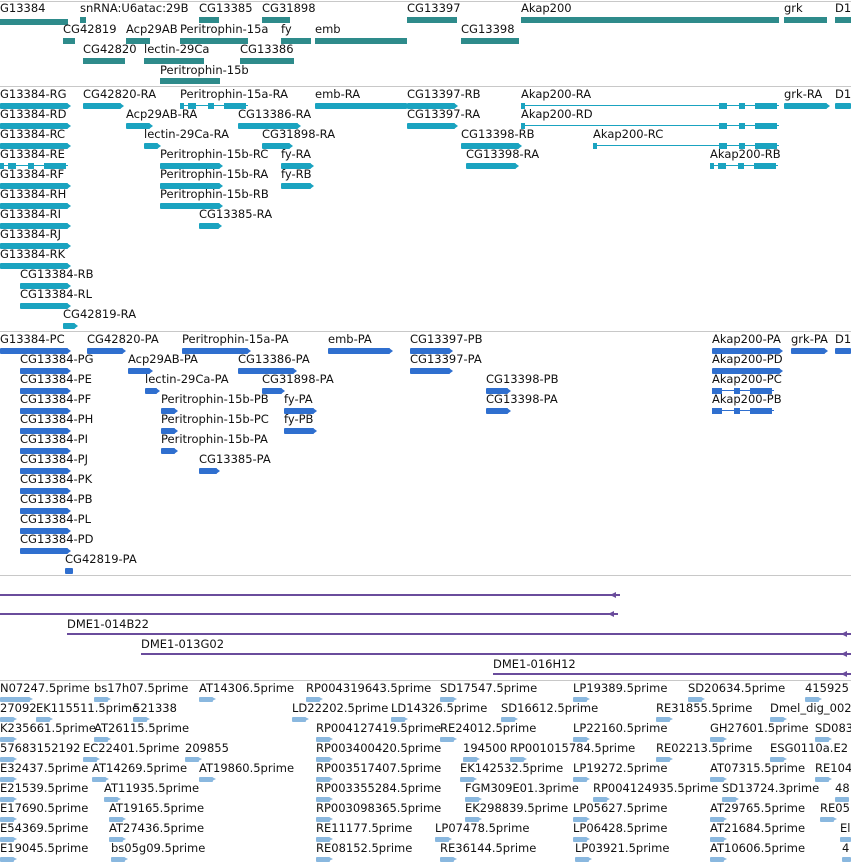  Describe the element at coordinates (620, 768) in the screenshot. I see `feature-label: LP19272.5prime` at that location.